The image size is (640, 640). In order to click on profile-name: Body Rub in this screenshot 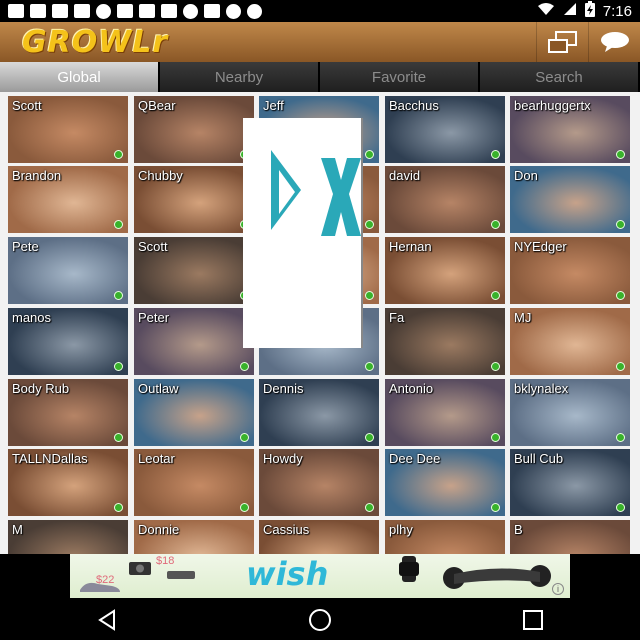, I will do `click(41, 388)`.